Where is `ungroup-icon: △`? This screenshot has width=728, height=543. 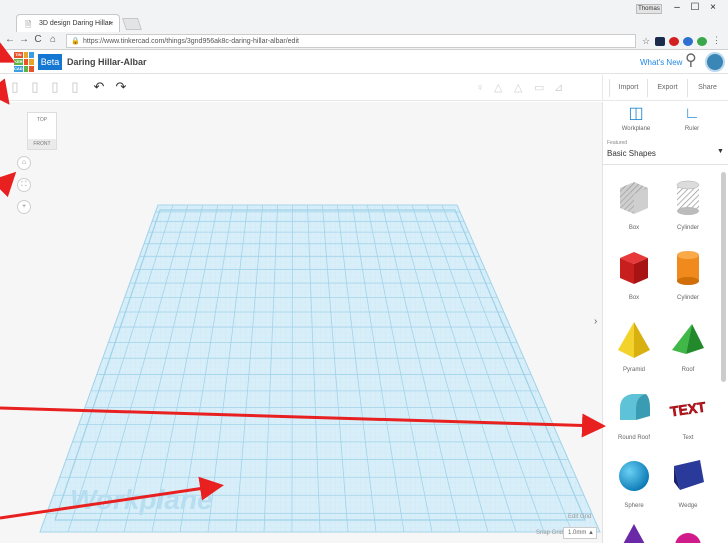 ungroup-icon: △ is located at coordinates (518, 88).